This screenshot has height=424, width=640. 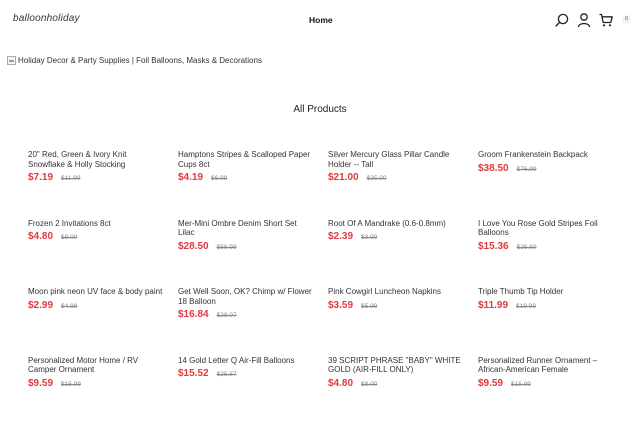 I want to click on product-name: Groom Frankenstein Backpack, so click(x=546, y=155).